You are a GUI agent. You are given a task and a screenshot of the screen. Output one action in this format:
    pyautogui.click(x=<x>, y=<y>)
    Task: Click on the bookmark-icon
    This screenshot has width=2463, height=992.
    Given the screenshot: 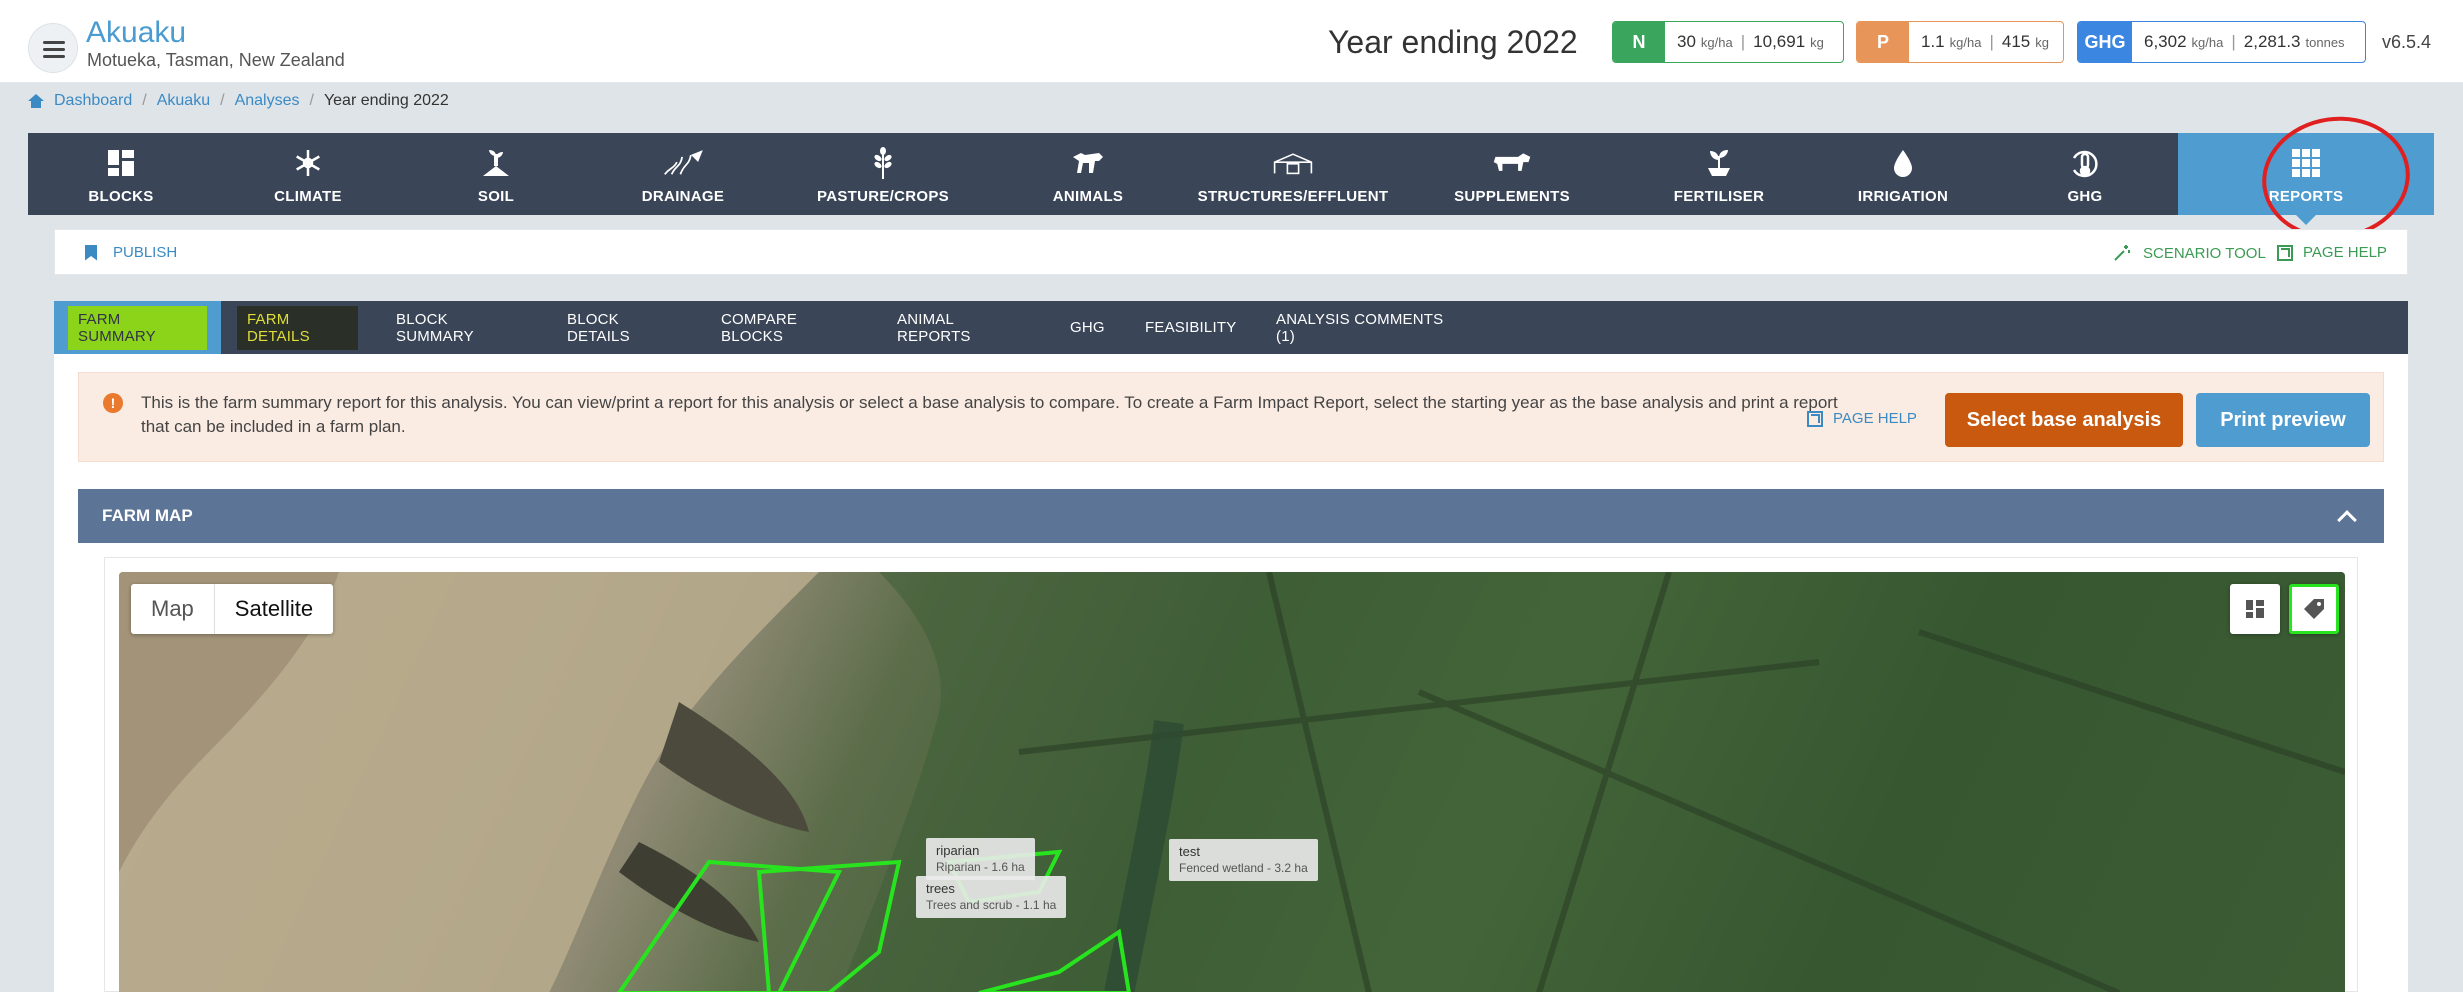 What is the action you would take?
    pyautogui.click(x=91, y=252)
    